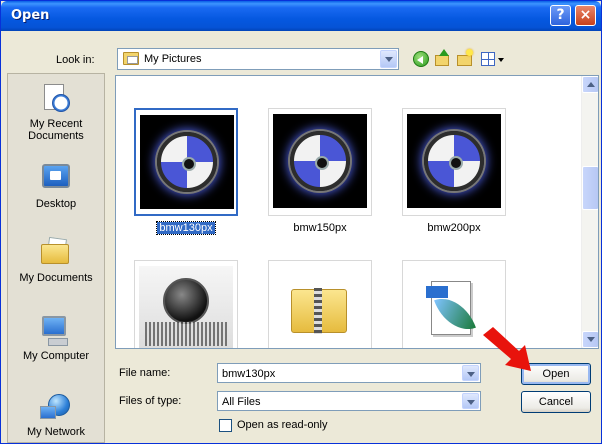 Image resolution: width=602 pixels, height=444 pixels. What do you see at coordinates (282, 425) in the screenshot?
I see `read-only-label: Open as read-only` at bounding box center [282, 425].